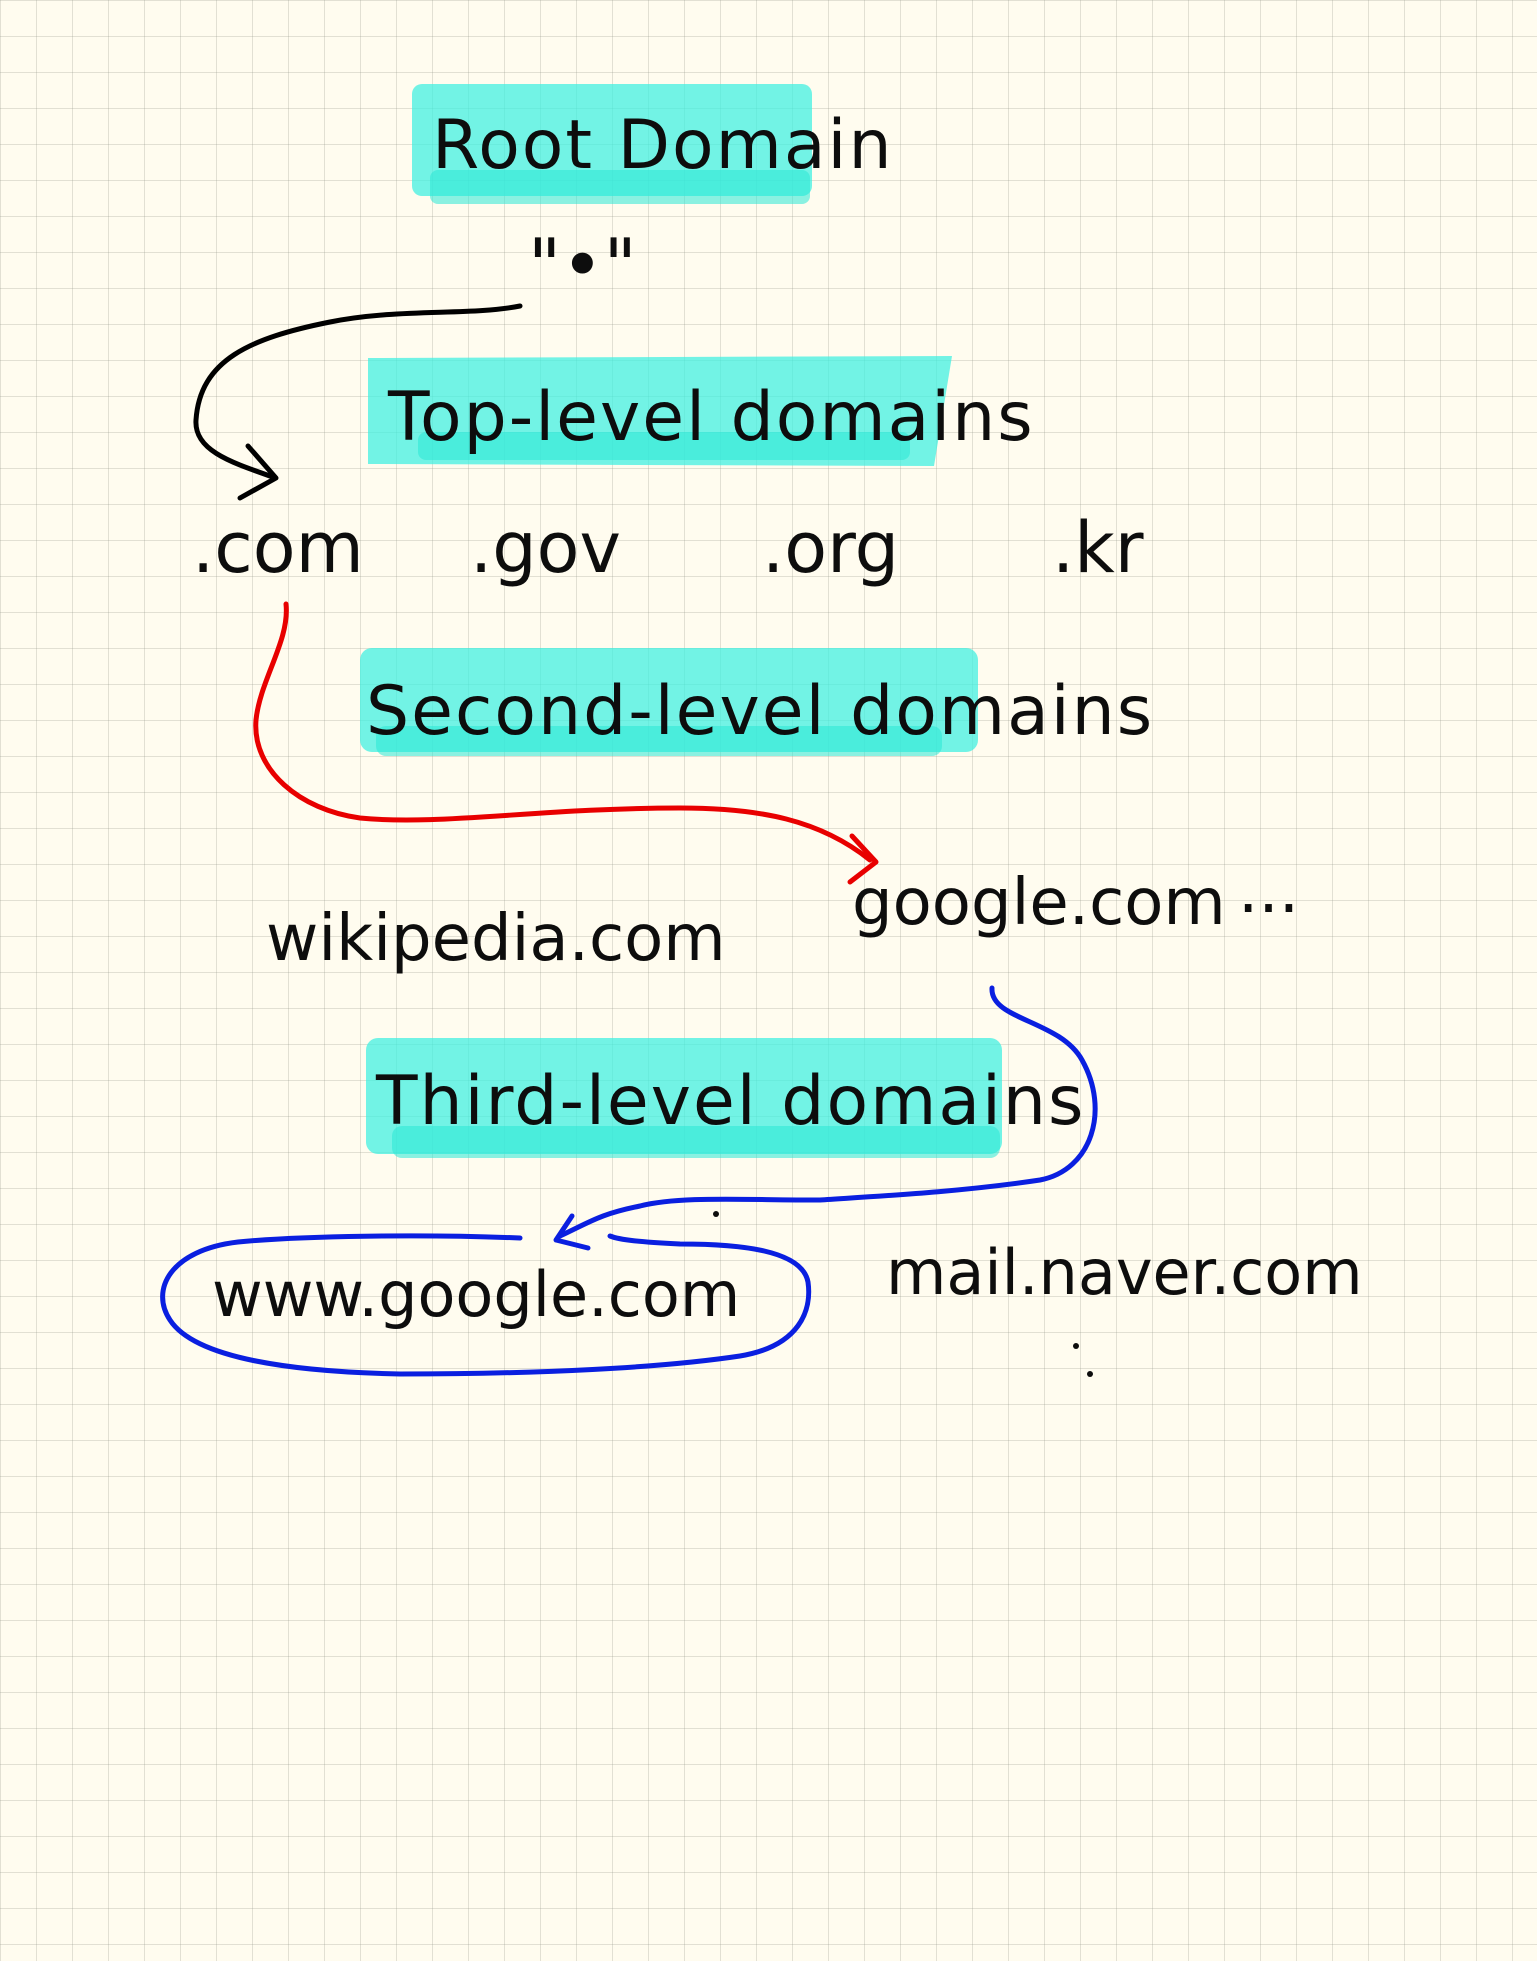 The width and height of the screenshot is (1537, 1961). I want to click on third-level-domains-label: Third-level domains, so click(725, 1098).